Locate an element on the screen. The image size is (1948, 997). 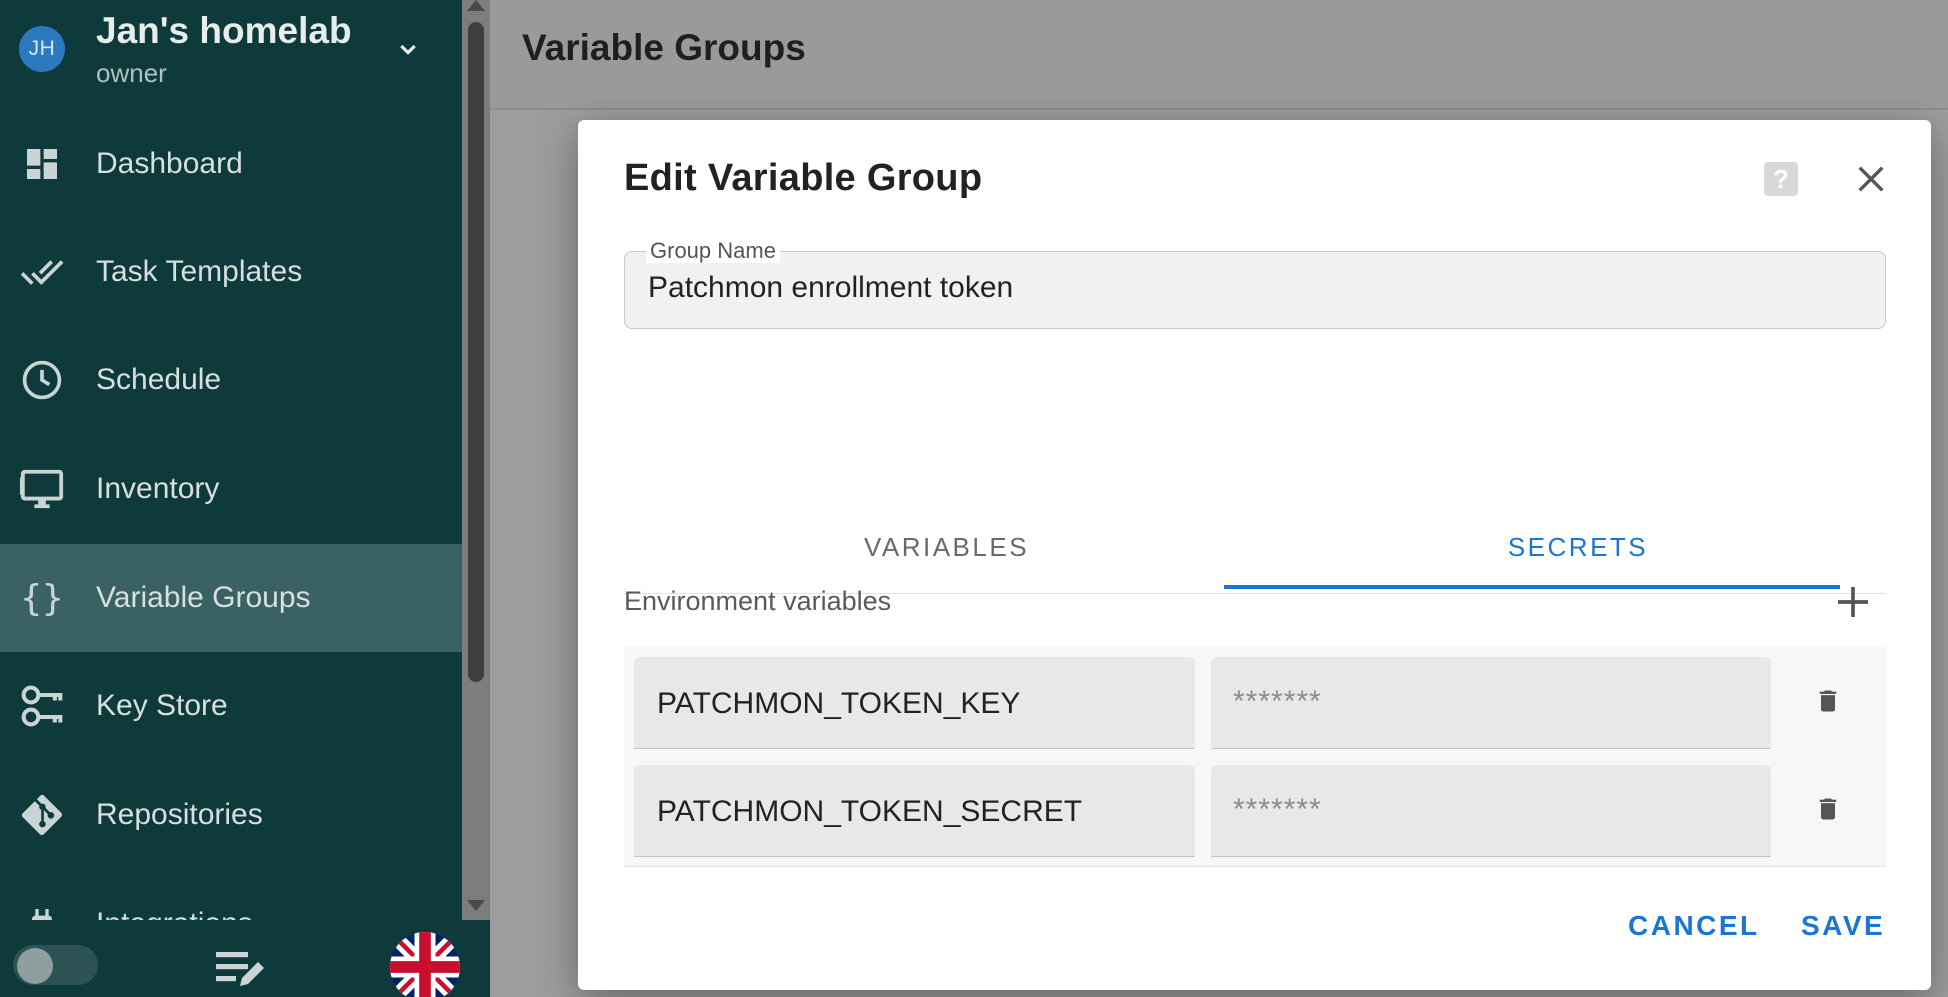
table-row: PATCHMON_TOKEN_SECRET ******* is located at coordinates (1255, 806).